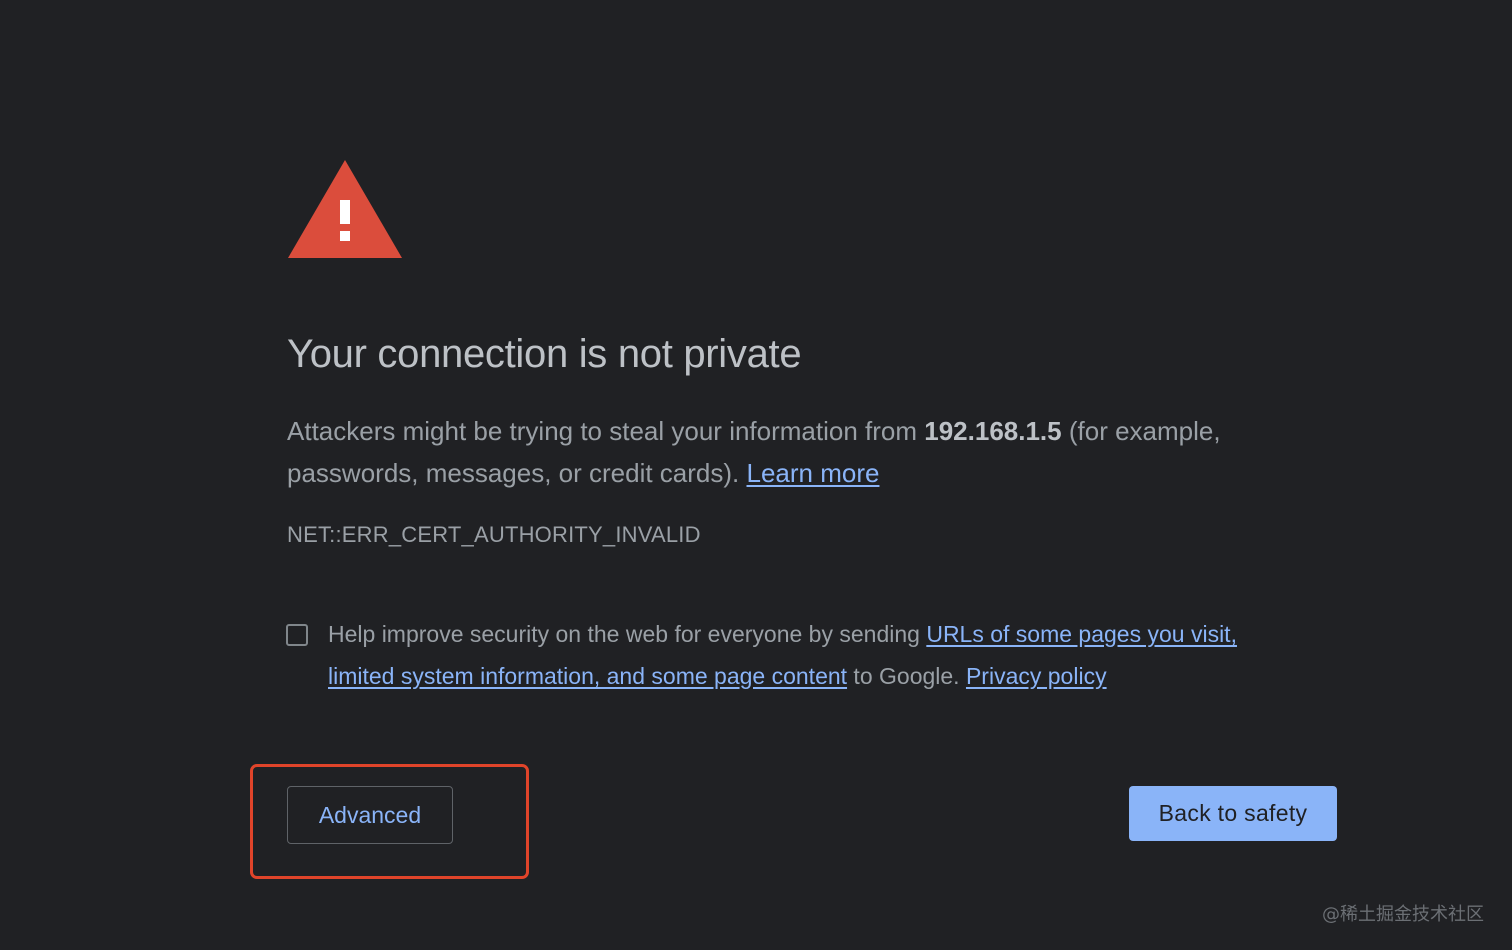 The width and height of the screenshot is (1512, 950). What do you see at coordinates (906, 676) in the screenshot?
I see `optin-text-middle: to Google.` at bounding box center [906, 676].